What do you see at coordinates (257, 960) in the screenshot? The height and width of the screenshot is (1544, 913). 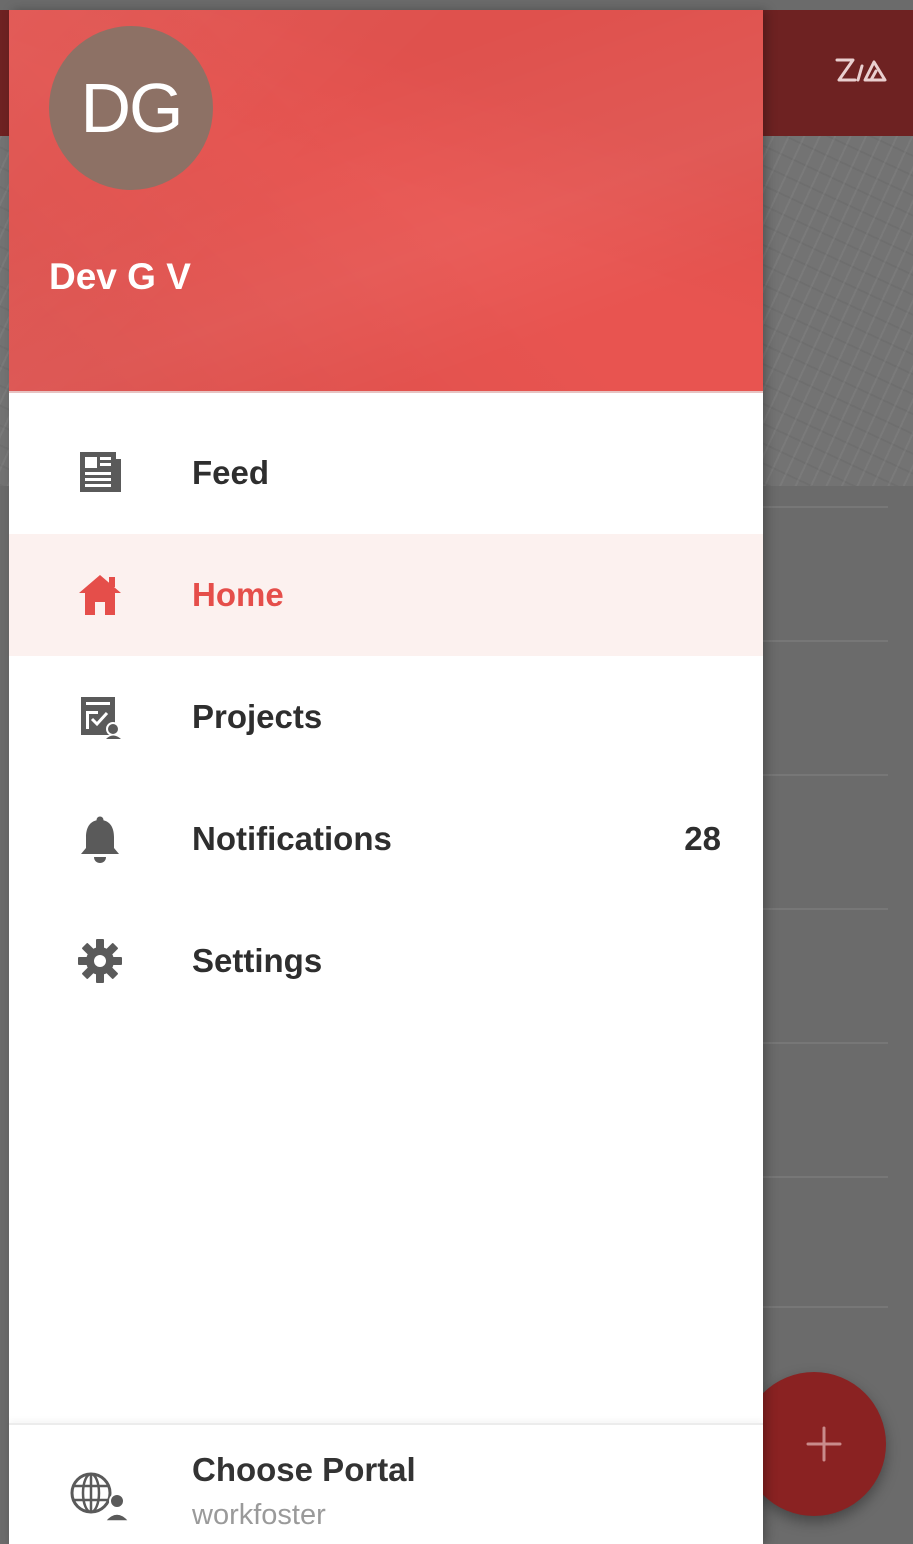 I see `nav-label-settings: Settings` at bounding box center [257, 960].